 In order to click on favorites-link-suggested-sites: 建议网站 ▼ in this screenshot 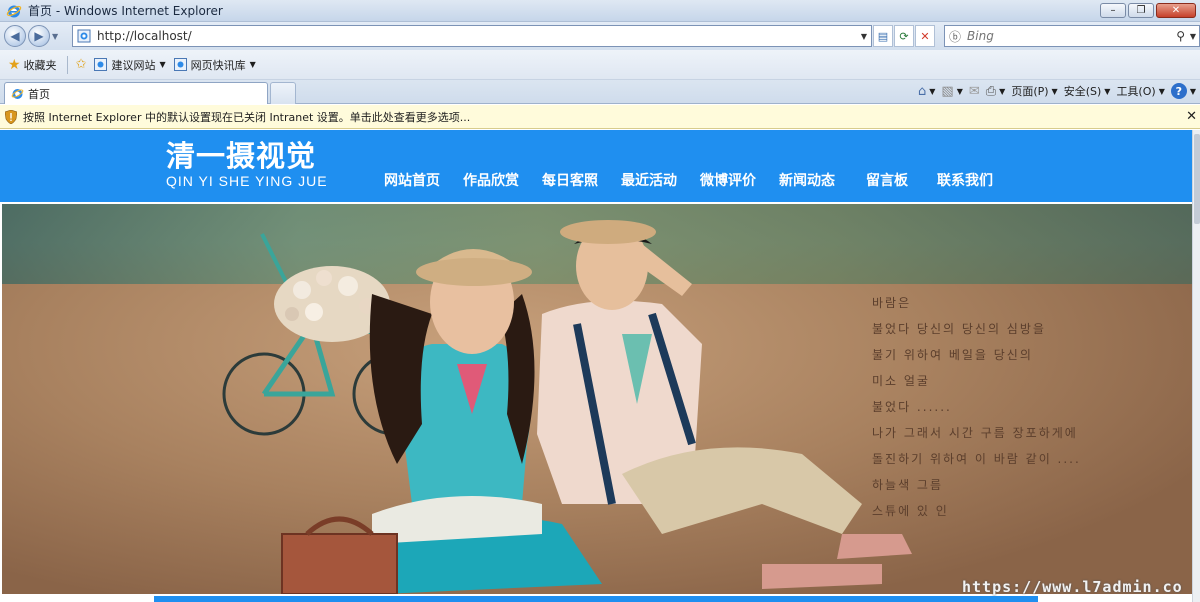, I will do `click(130, 65)`.